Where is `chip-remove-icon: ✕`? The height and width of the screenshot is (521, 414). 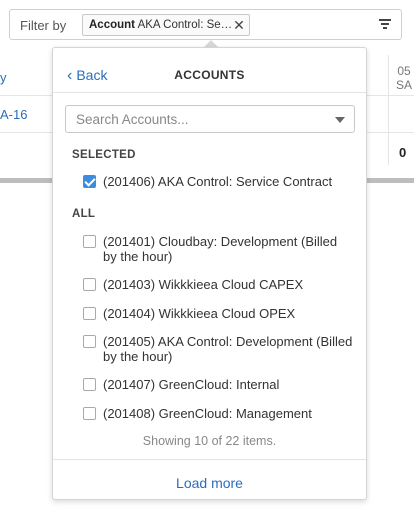 chip-remove-icon: ✕ is located at coordinates (239, 25).